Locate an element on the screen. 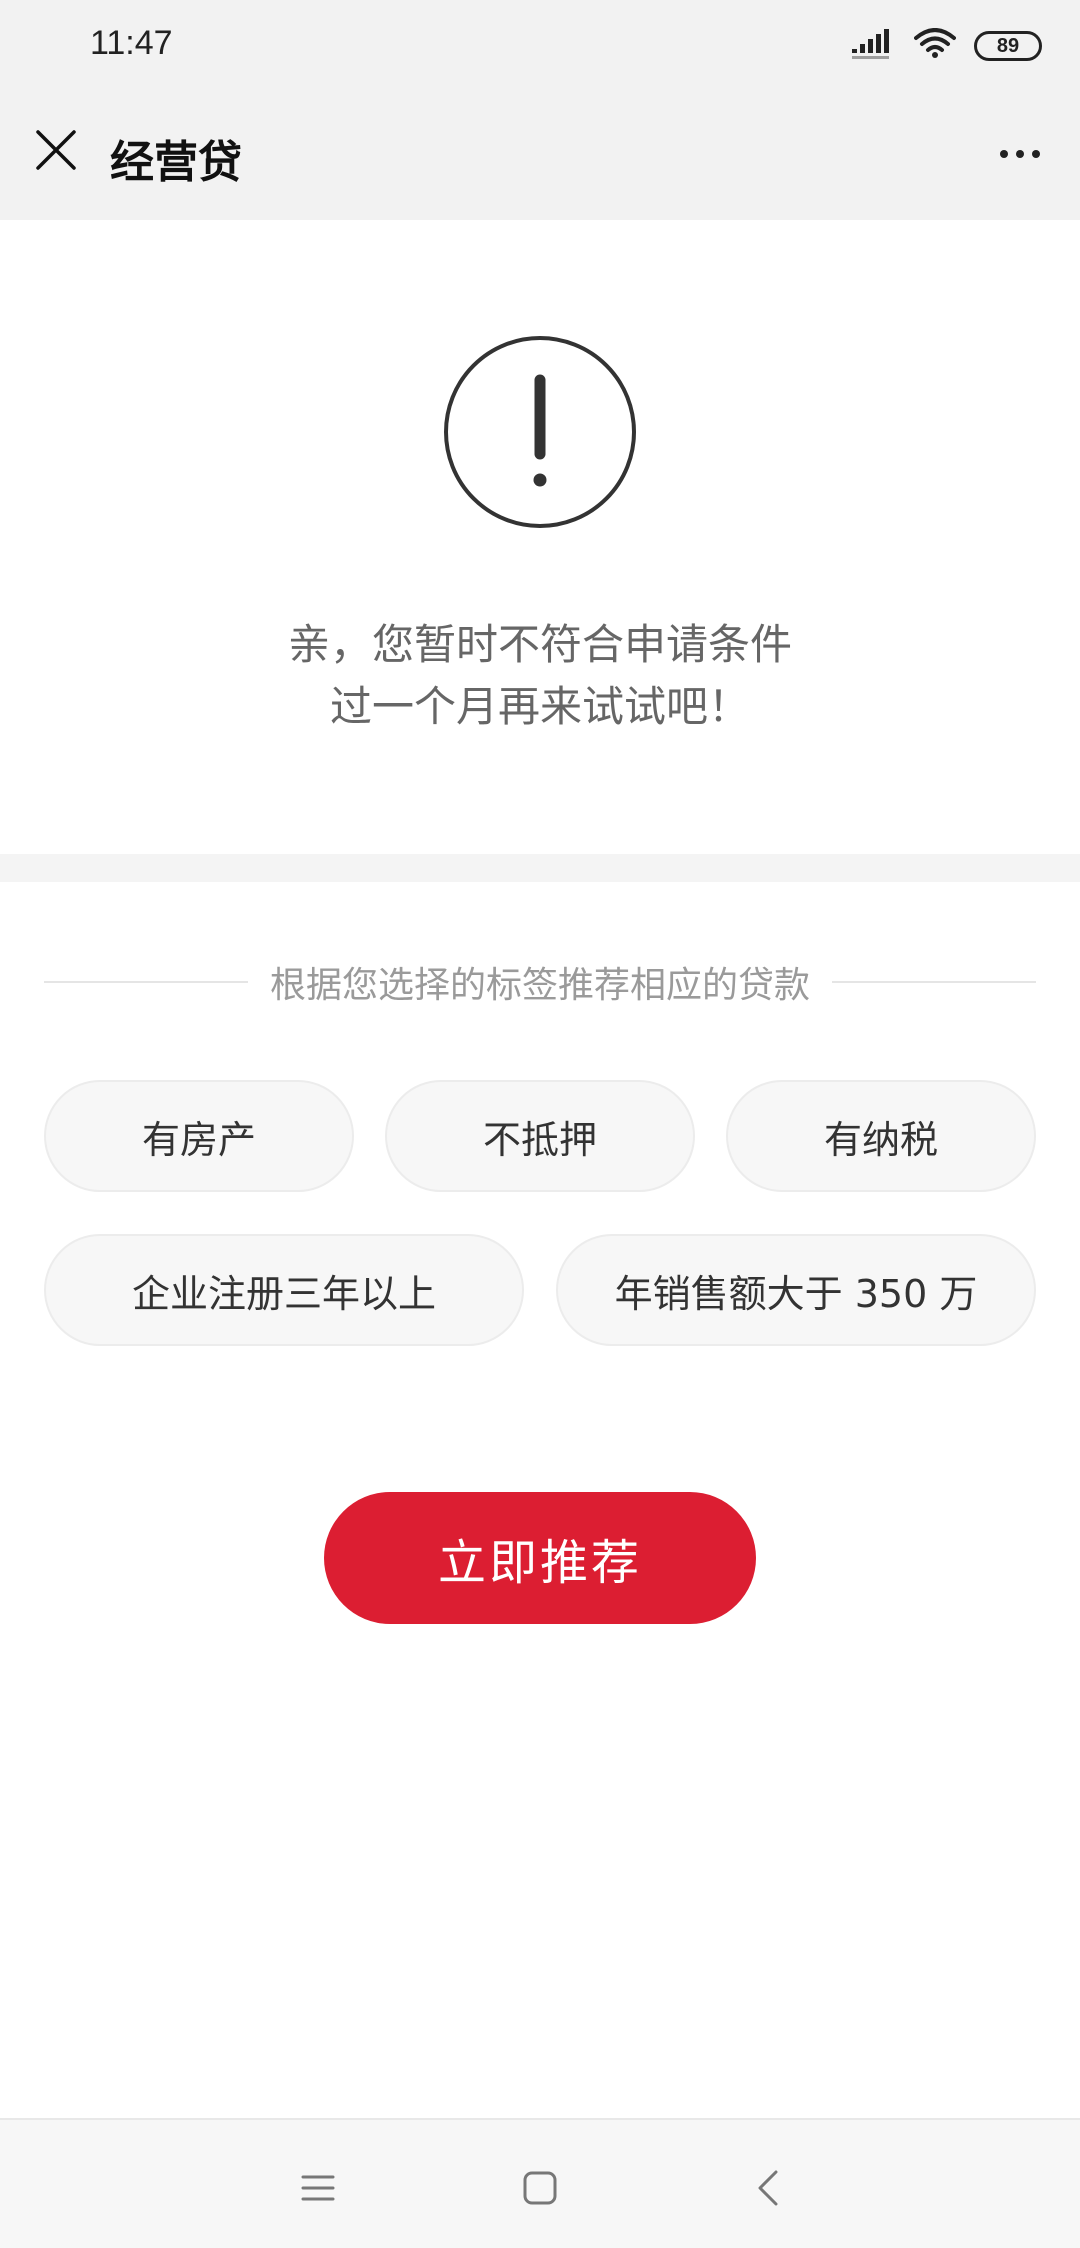  recommend-header: 根据您选择的标签推荐相应的贷款 is located at coordinates (540, 982).